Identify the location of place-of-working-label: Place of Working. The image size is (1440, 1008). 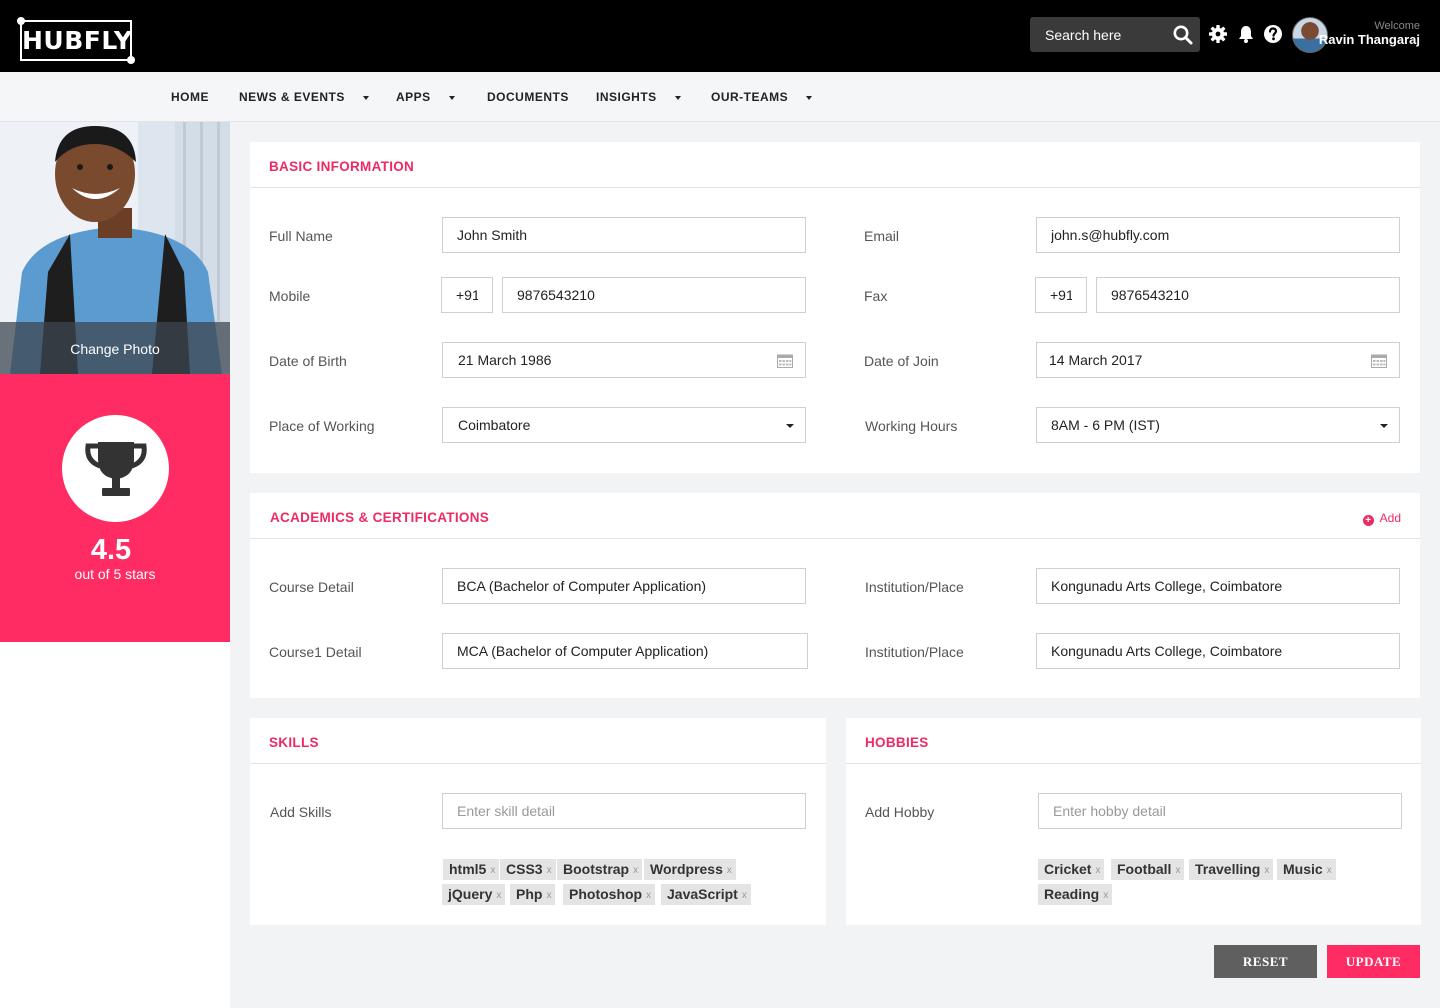
(322, 426).